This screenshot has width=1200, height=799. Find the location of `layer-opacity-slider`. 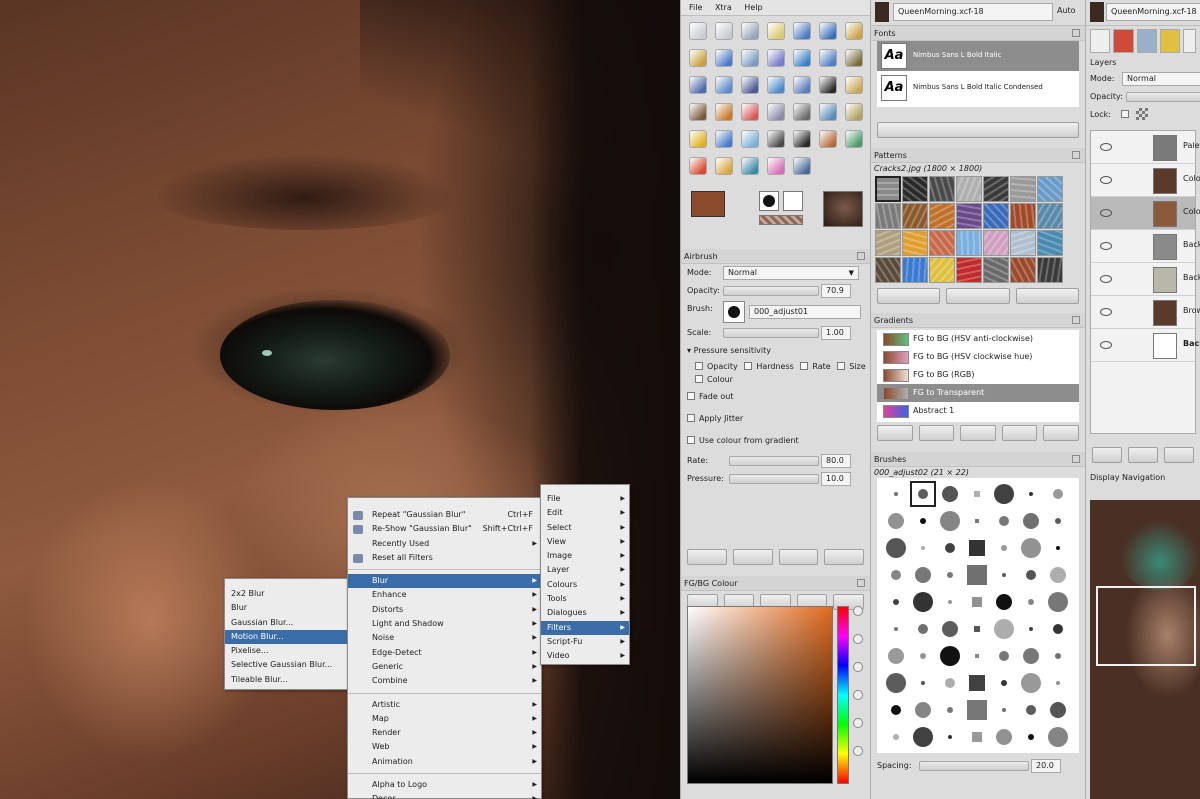

layer-opacity-slider is located at coordinates (1163, 97).